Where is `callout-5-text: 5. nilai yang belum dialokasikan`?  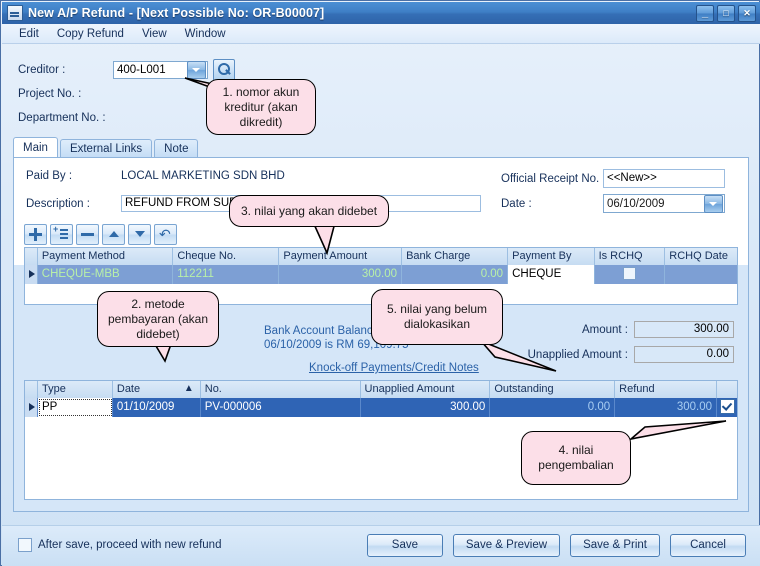 callout-5-text: 5. nilai yang belum dialokasikan is located at coordinates (437, 316).